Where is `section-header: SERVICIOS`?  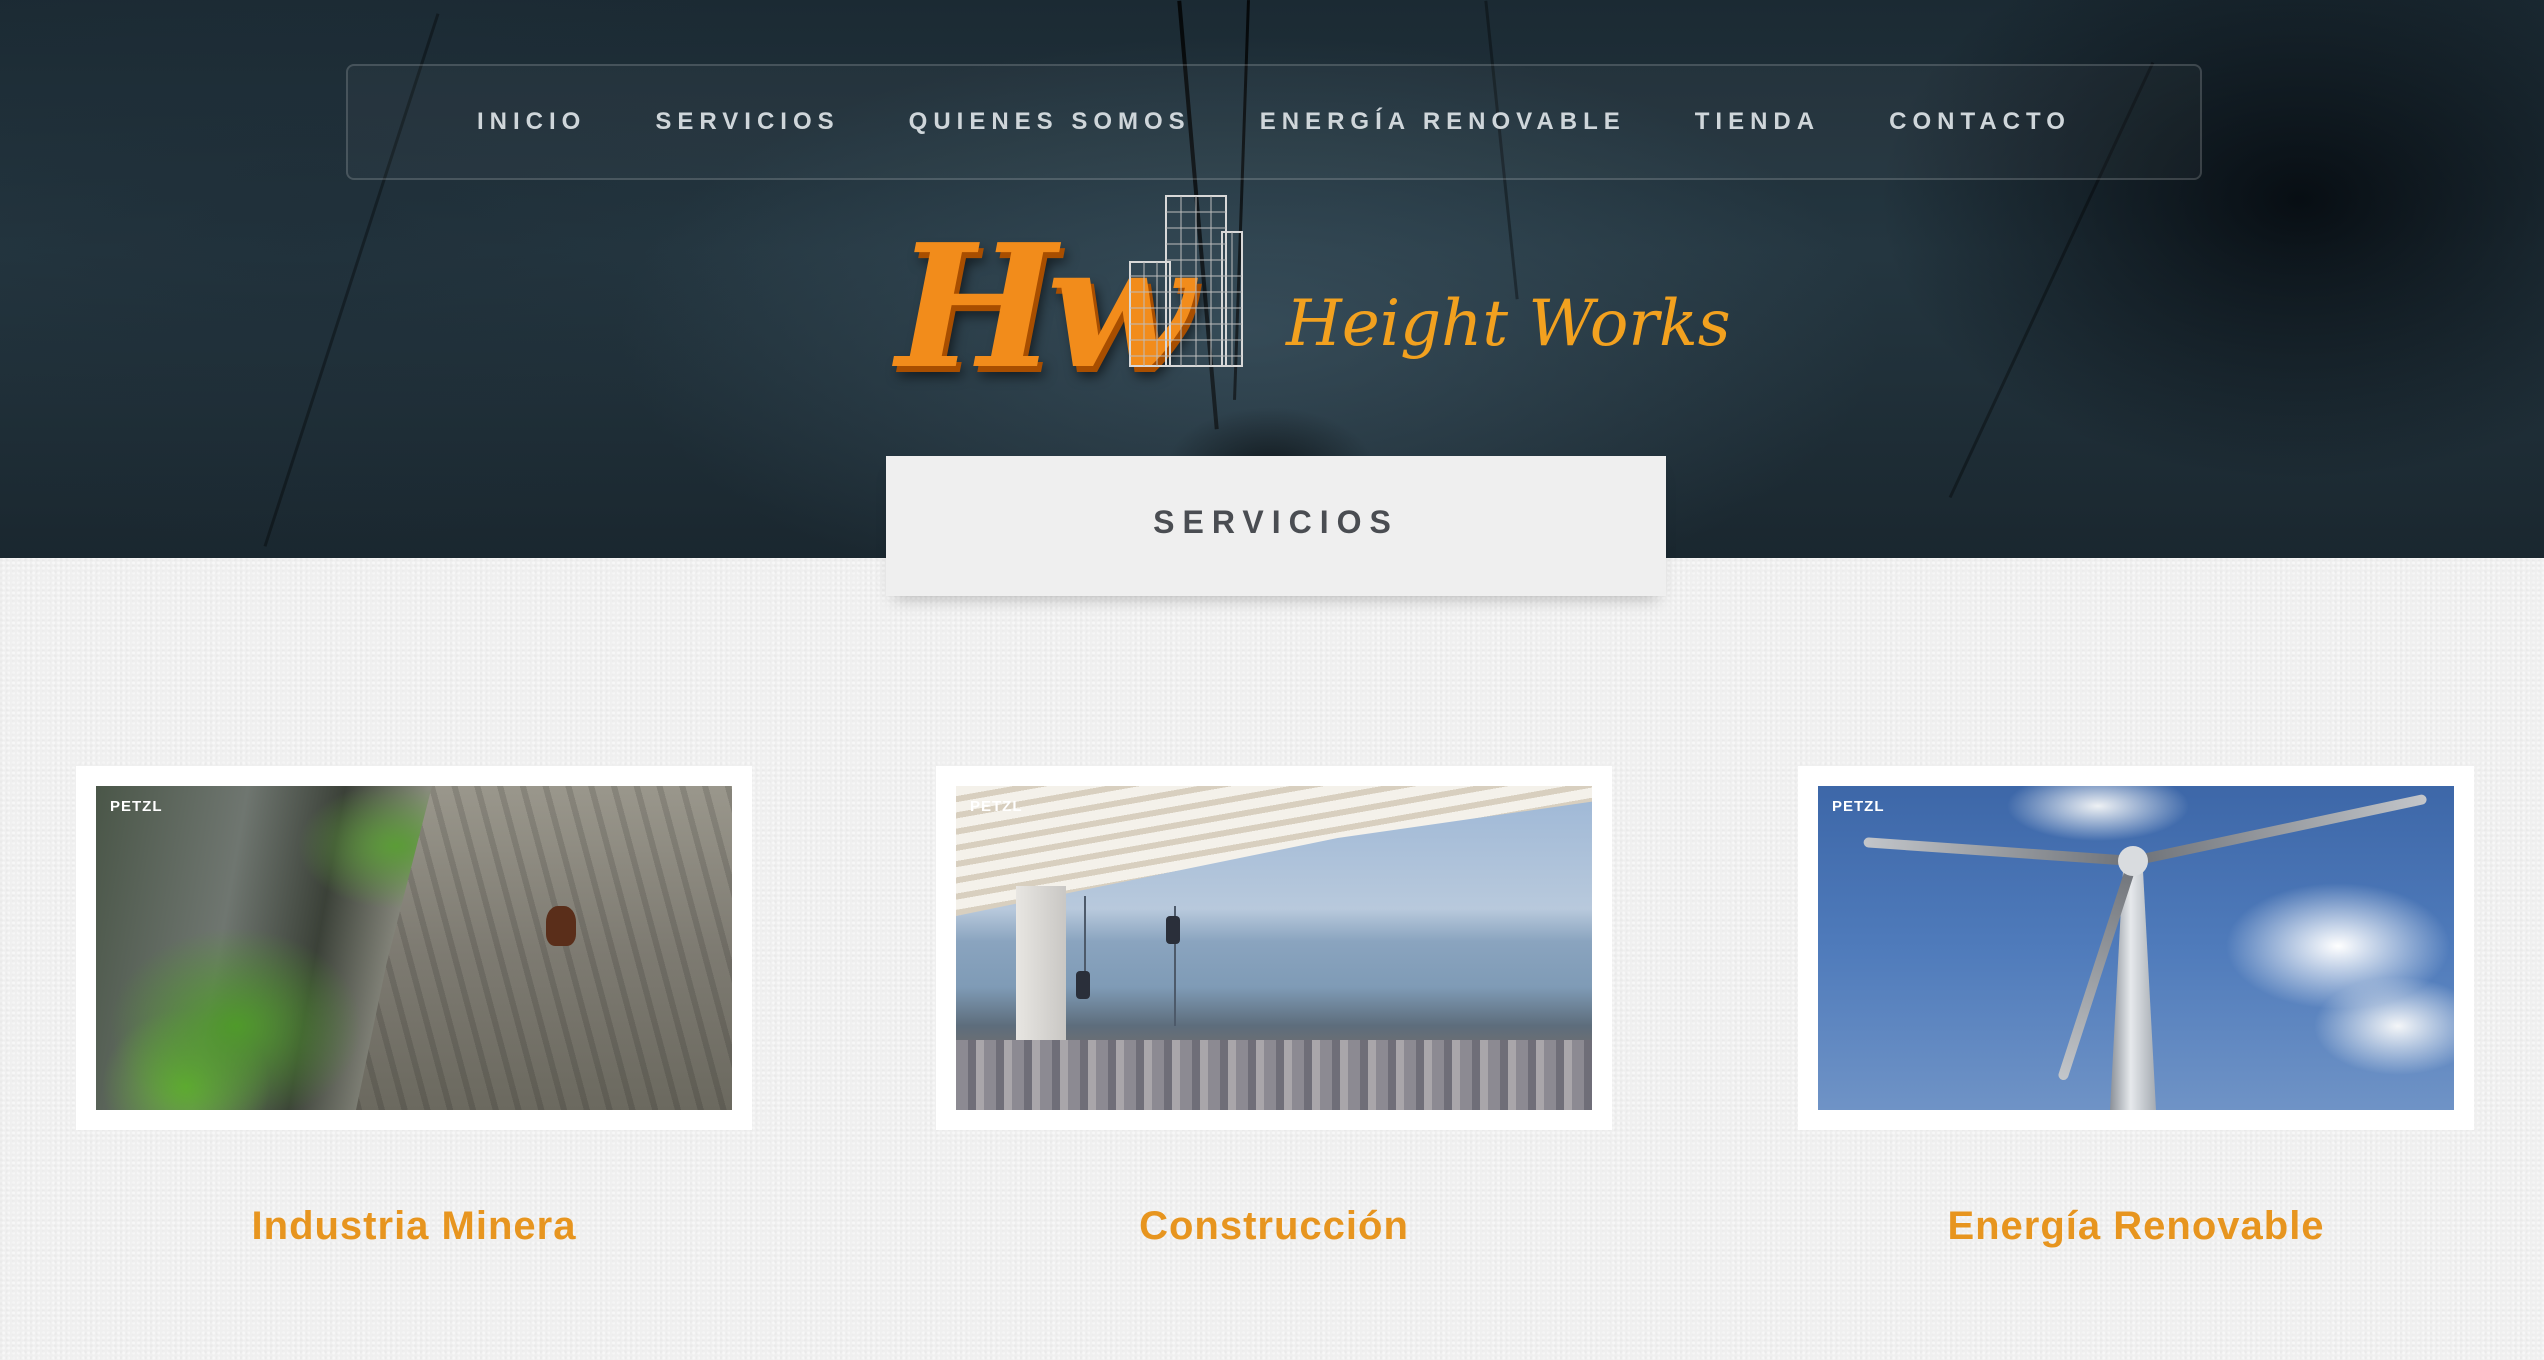
section-header: SERVICIOS is located at coordinates (1276, 526).